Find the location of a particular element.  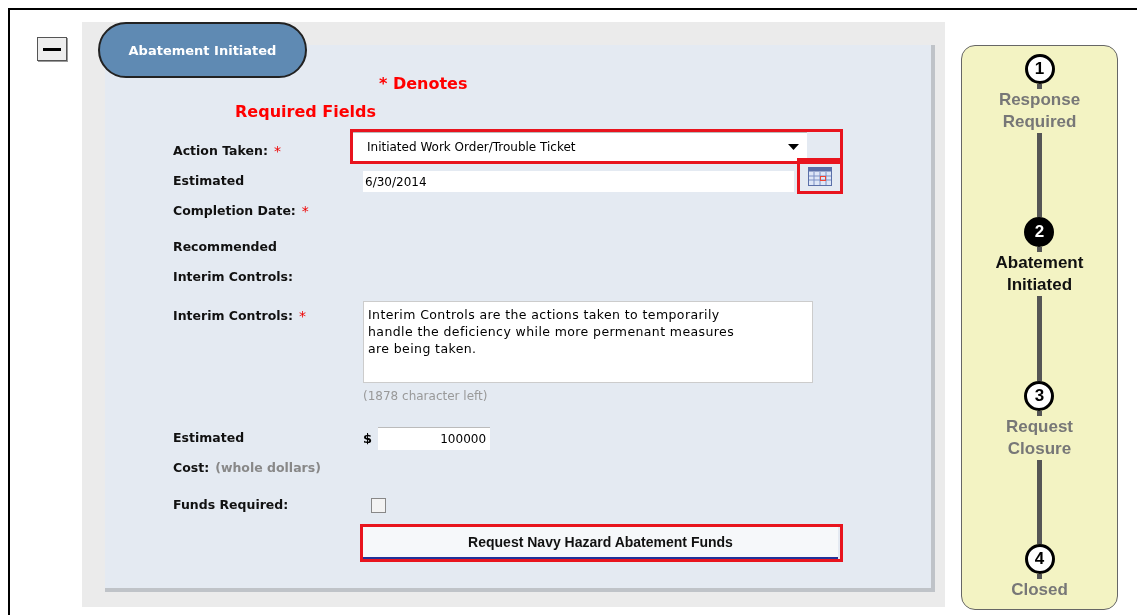

step-number: 2 is located at coordinates (1039, 232).